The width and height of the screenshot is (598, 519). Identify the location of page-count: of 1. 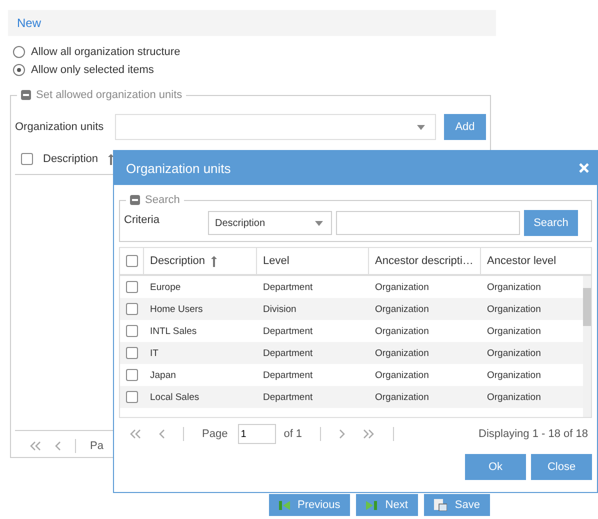
(293, 434).